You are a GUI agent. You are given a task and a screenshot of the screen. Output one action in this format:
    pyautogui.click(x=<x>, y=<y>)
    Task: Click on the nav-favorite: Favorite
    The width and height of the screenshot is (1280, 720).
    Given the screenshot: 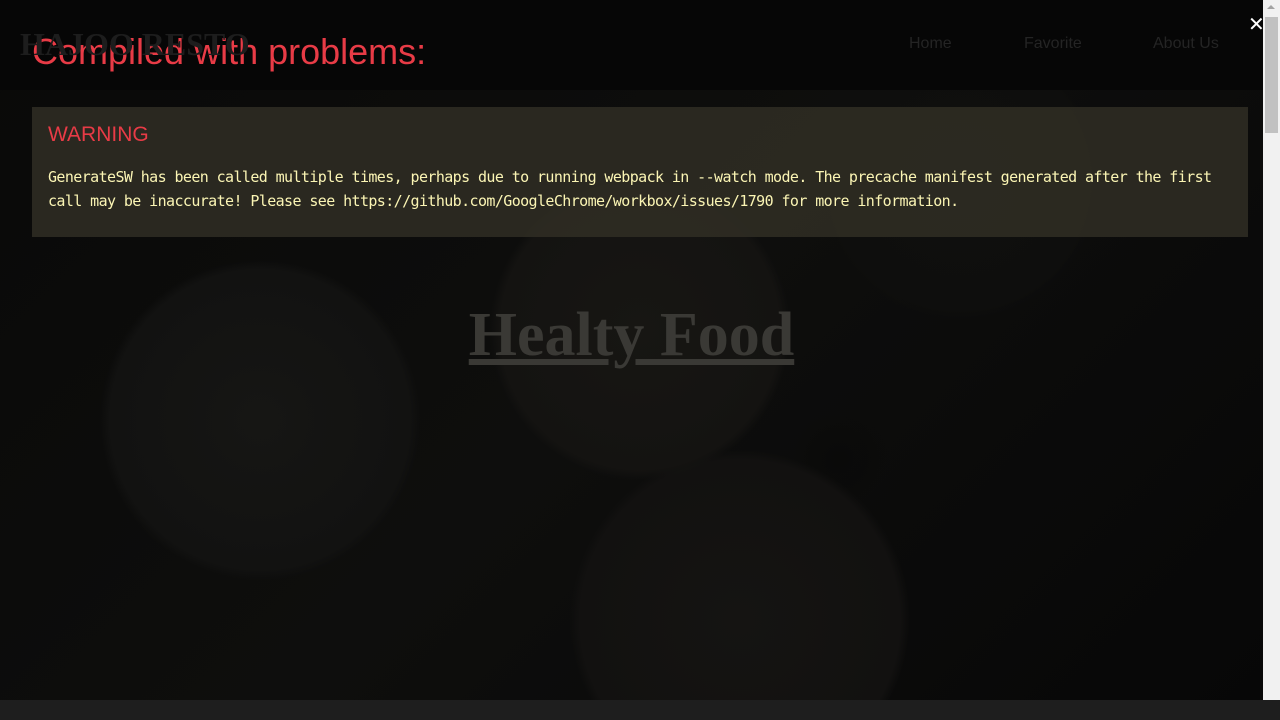 What is the action you would take?
    pyautogui.click(x=1053, y=44)
    